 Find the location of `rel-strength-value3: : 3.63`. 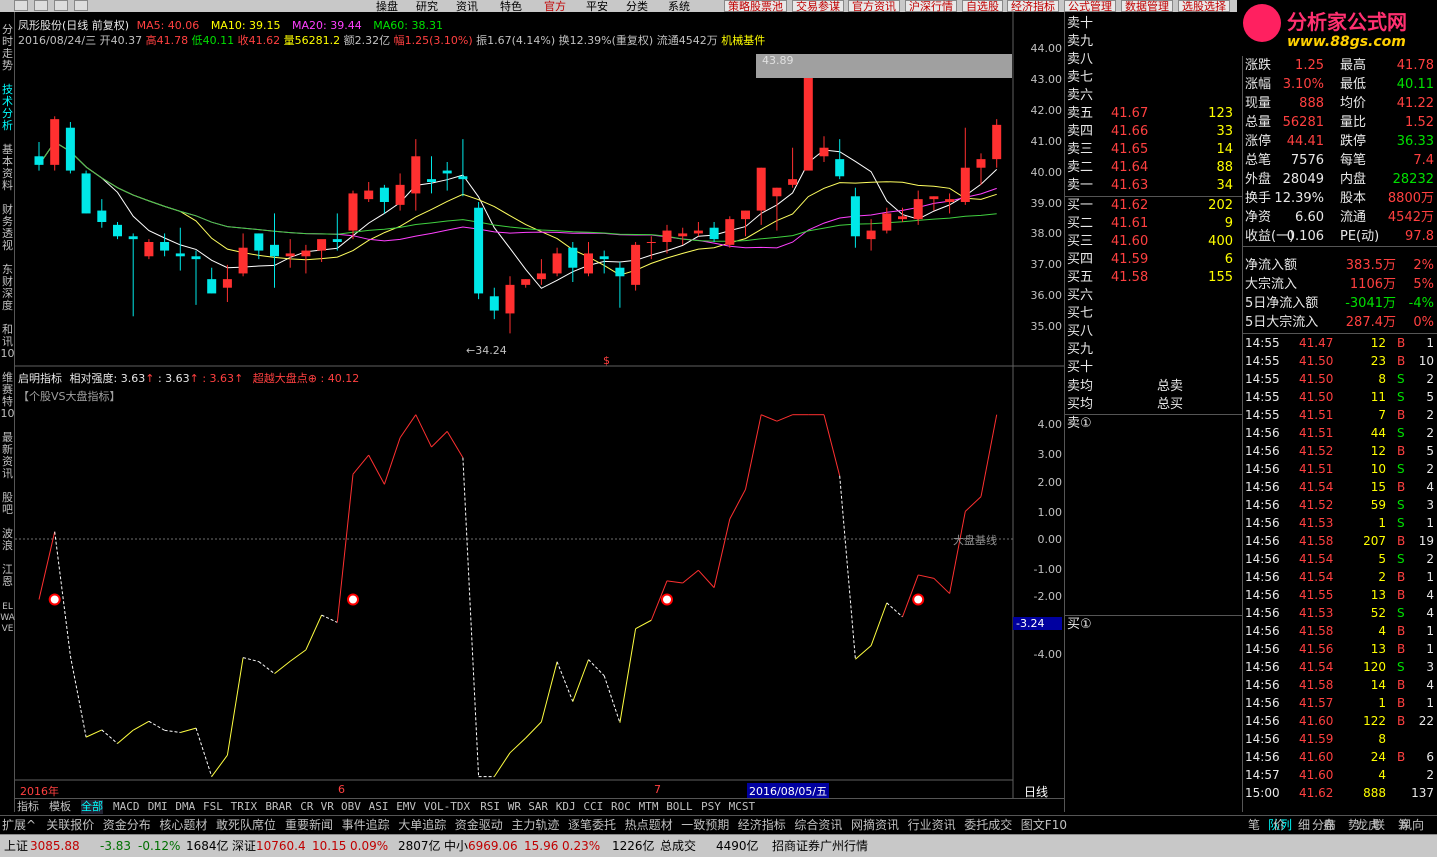

rel-strength-value3: : 3.63 is located at coordinates (218, 378).